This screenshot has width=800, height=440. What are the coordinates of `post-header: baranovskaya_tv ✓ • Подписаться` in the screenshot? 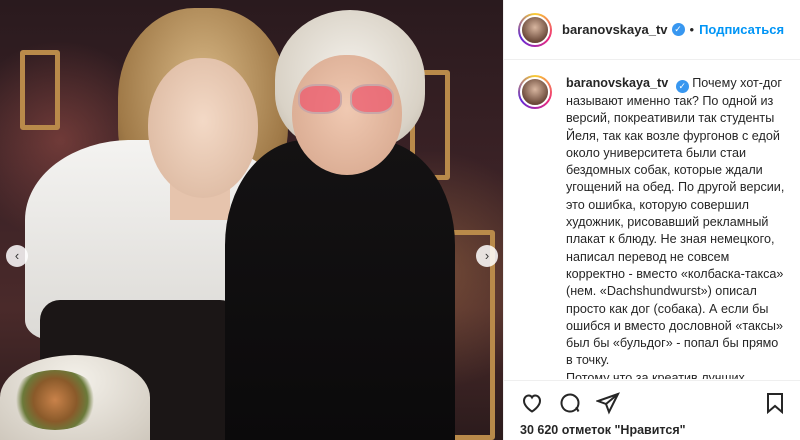 It's located at (652, 30).